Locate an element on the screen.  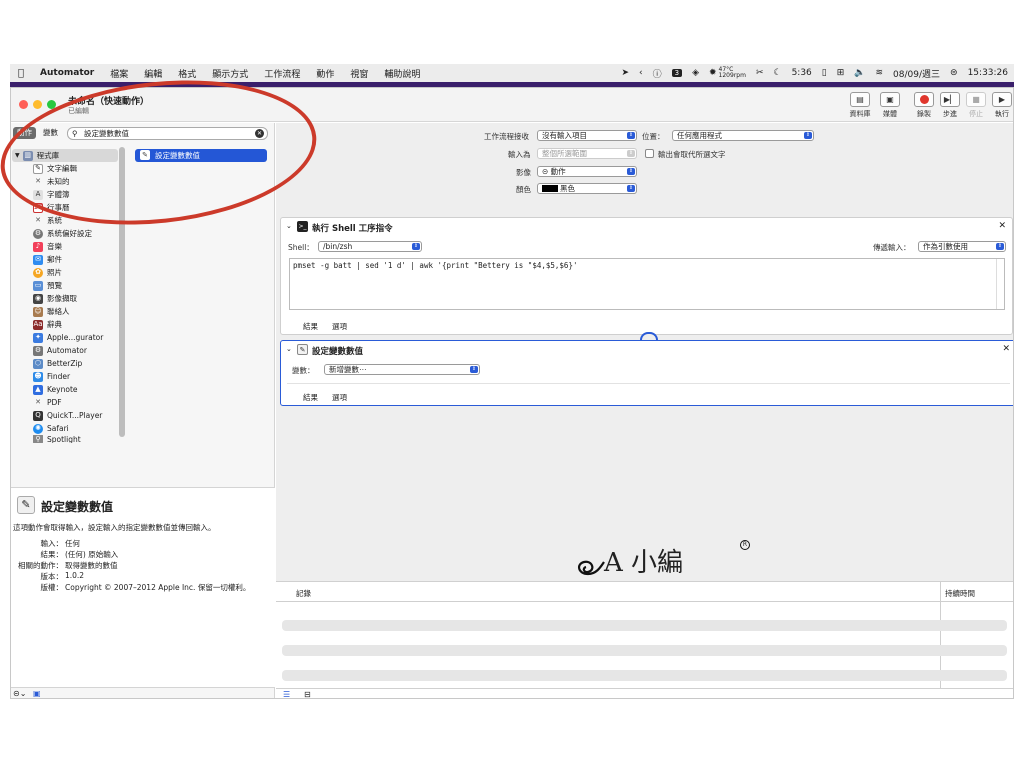
sidebar-item-quicktime: Q QuickT...Player is located at coordinates (67, 415).